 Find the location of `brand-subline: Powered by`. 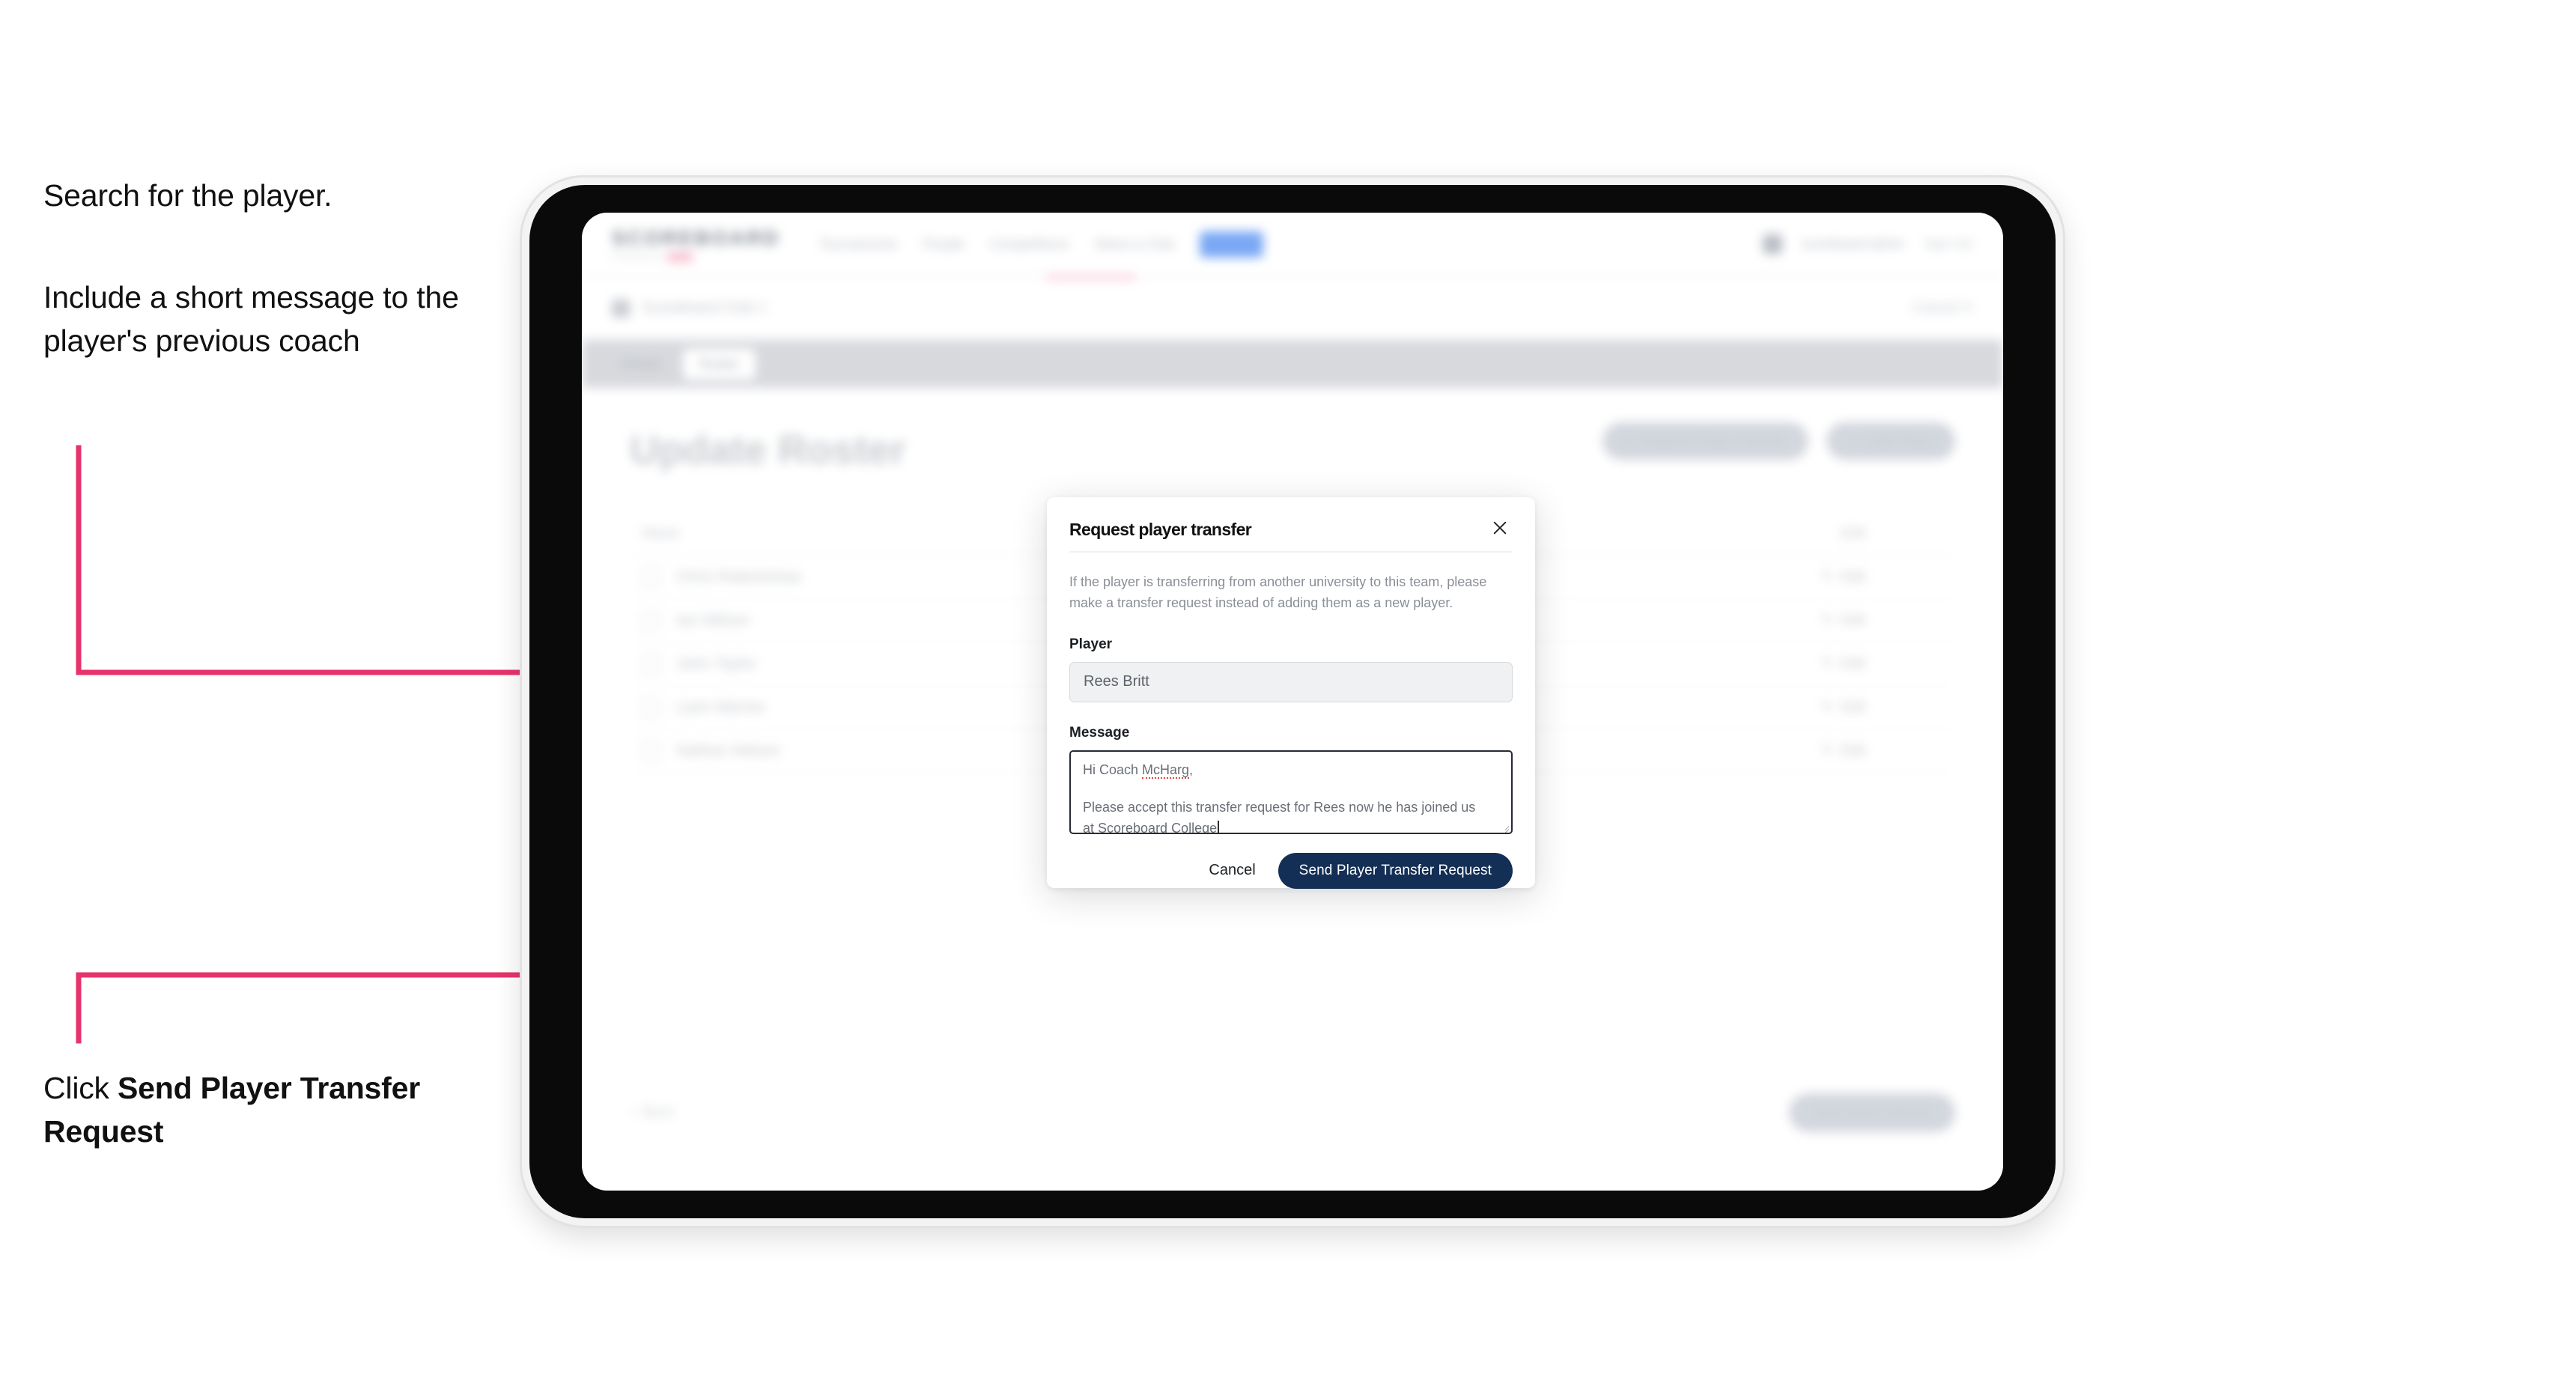

brand-subline: Powered by is located at coordinates (696, 256).